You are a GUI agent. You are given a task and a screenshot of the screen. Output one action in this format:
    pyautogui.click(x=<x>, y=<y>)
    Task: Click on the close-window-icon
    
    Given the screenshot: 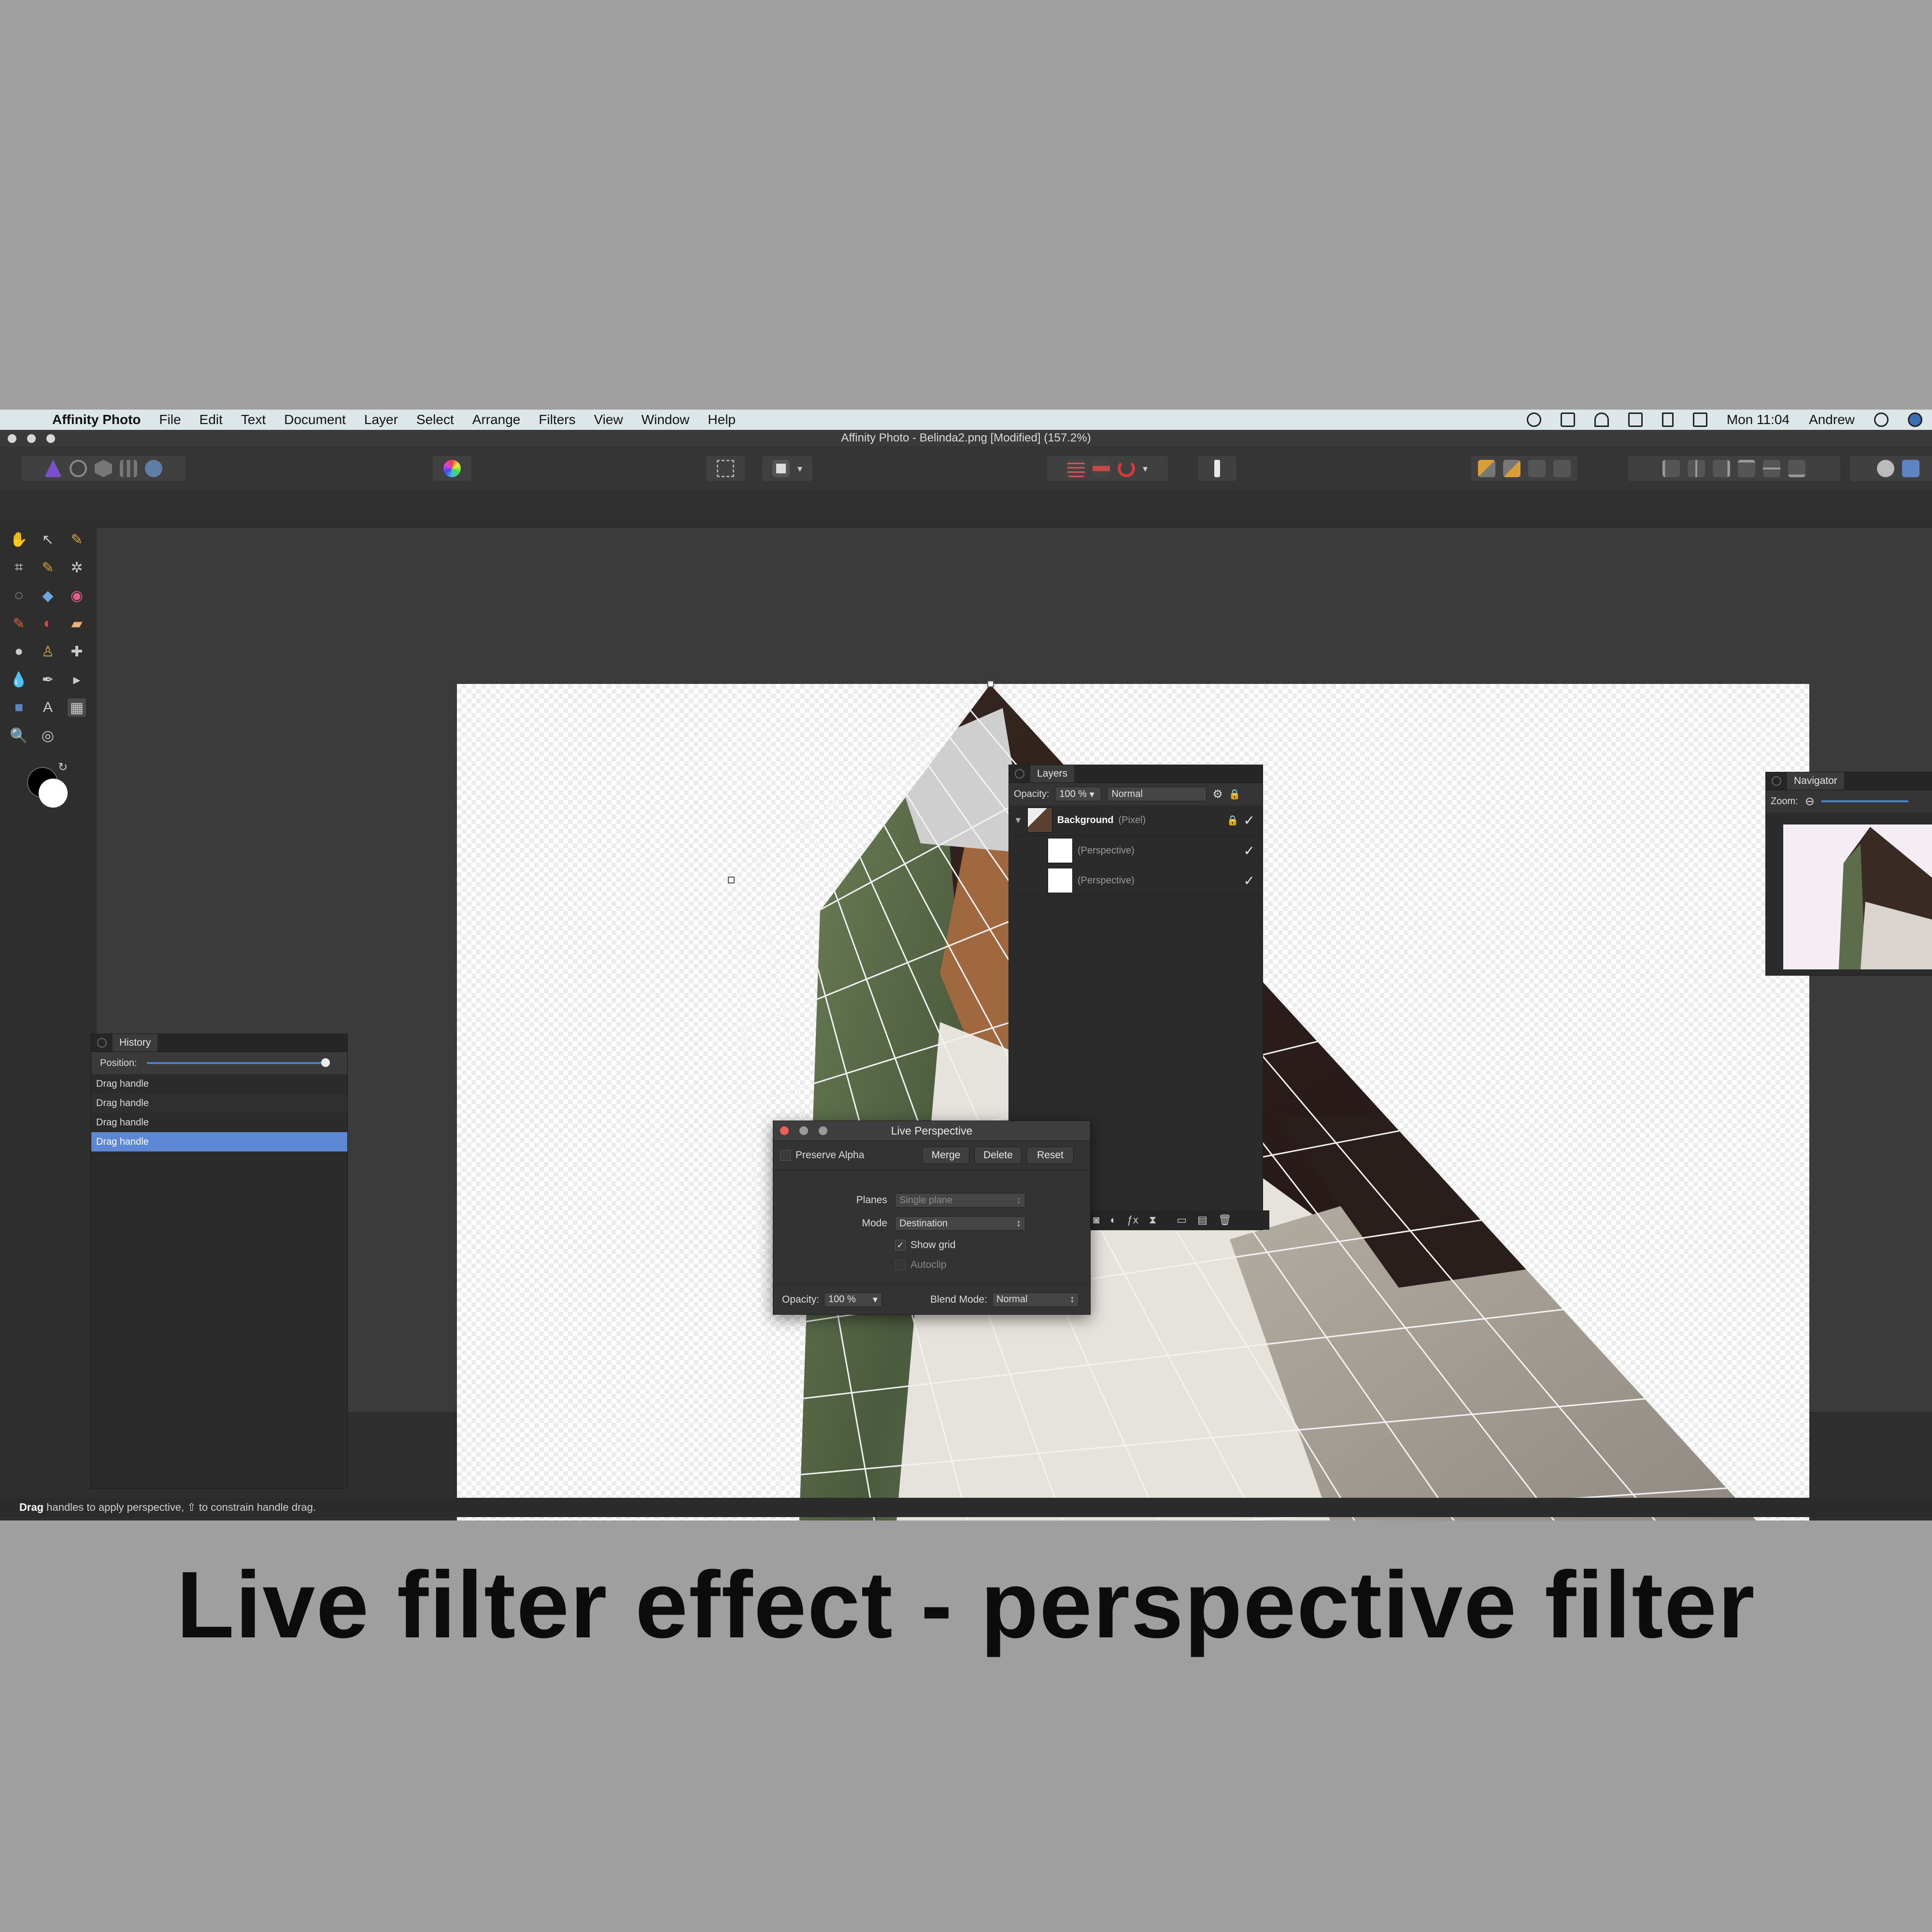 What is the action you would take?
    pyautogui.click(x=12, y=438)
    